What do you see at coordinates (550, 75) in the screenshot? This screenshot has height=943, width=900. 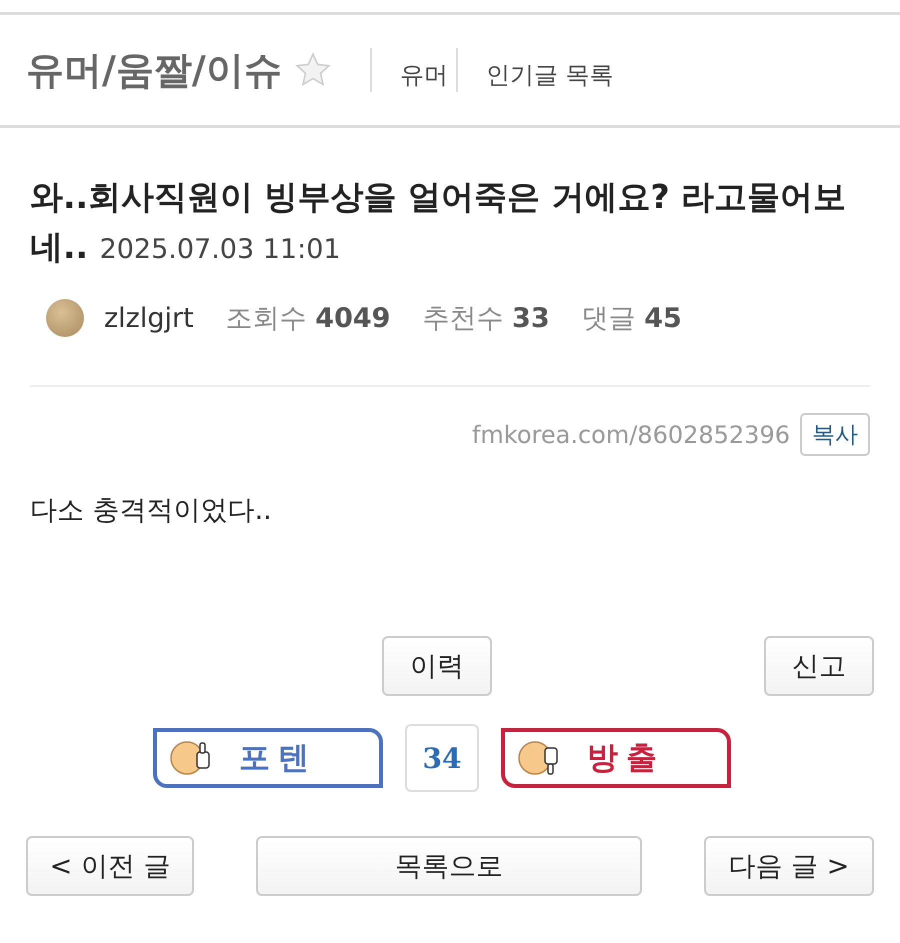 I see `header-link: 인기글 목록` at bounding box center [550, 75].